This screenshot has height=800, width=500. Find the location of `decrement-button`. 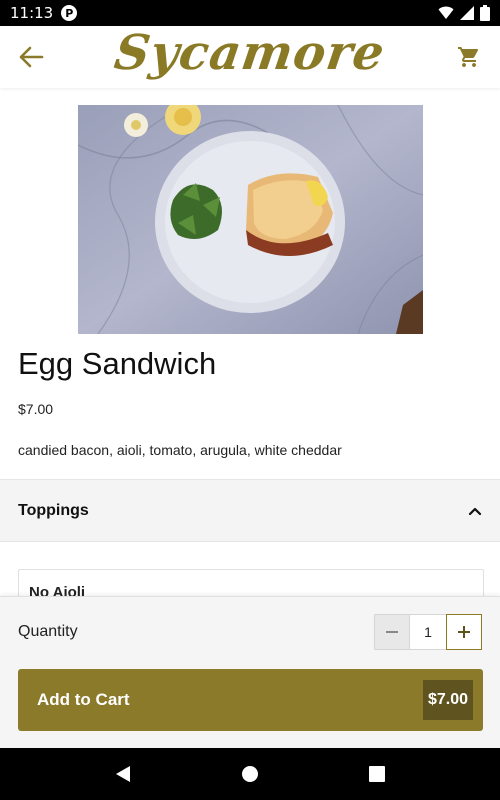

decrement-button is located at coordinates (392, 632).